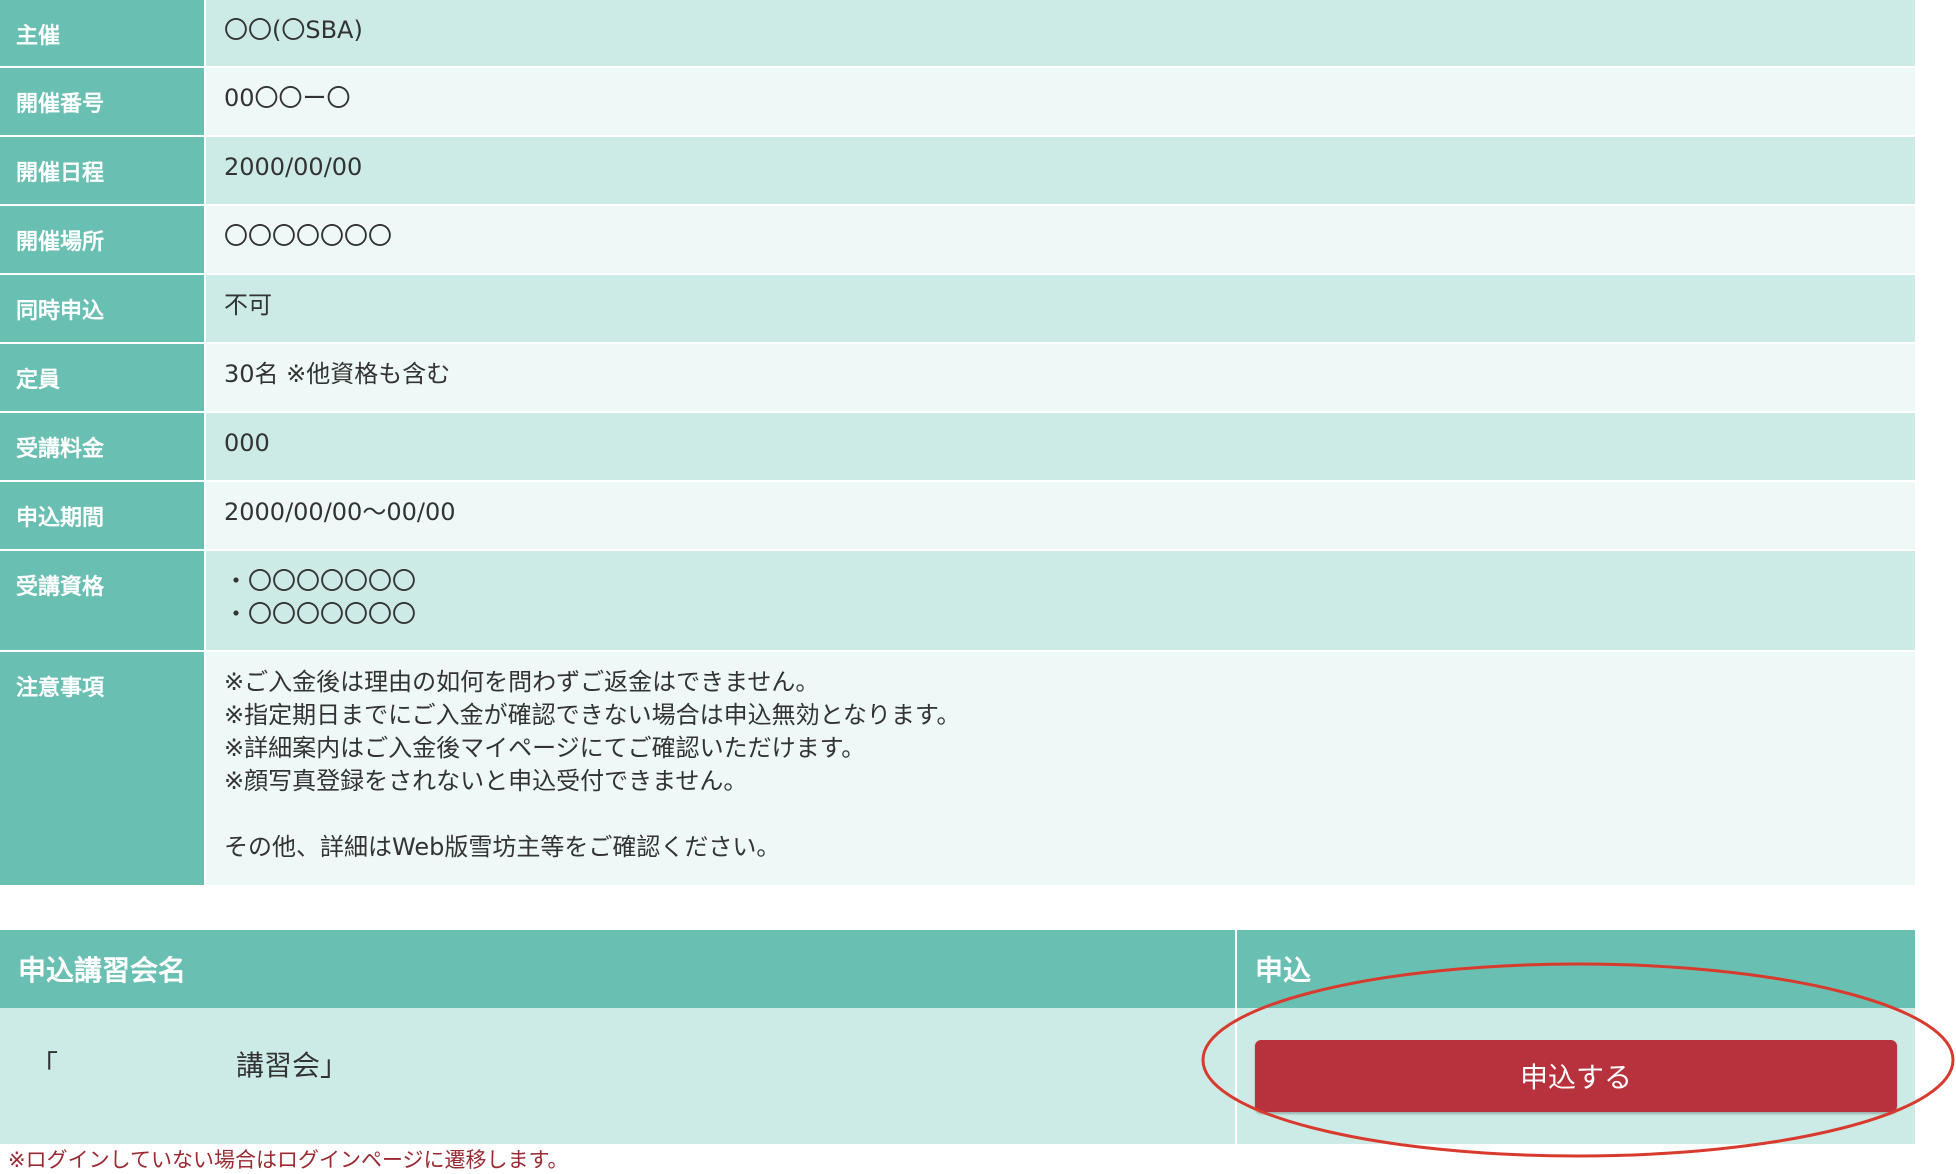  Describe the element at coordinates (293, 30) in the screenshot. I see `detail-line: 〇〇(〇SBA)` at that location.